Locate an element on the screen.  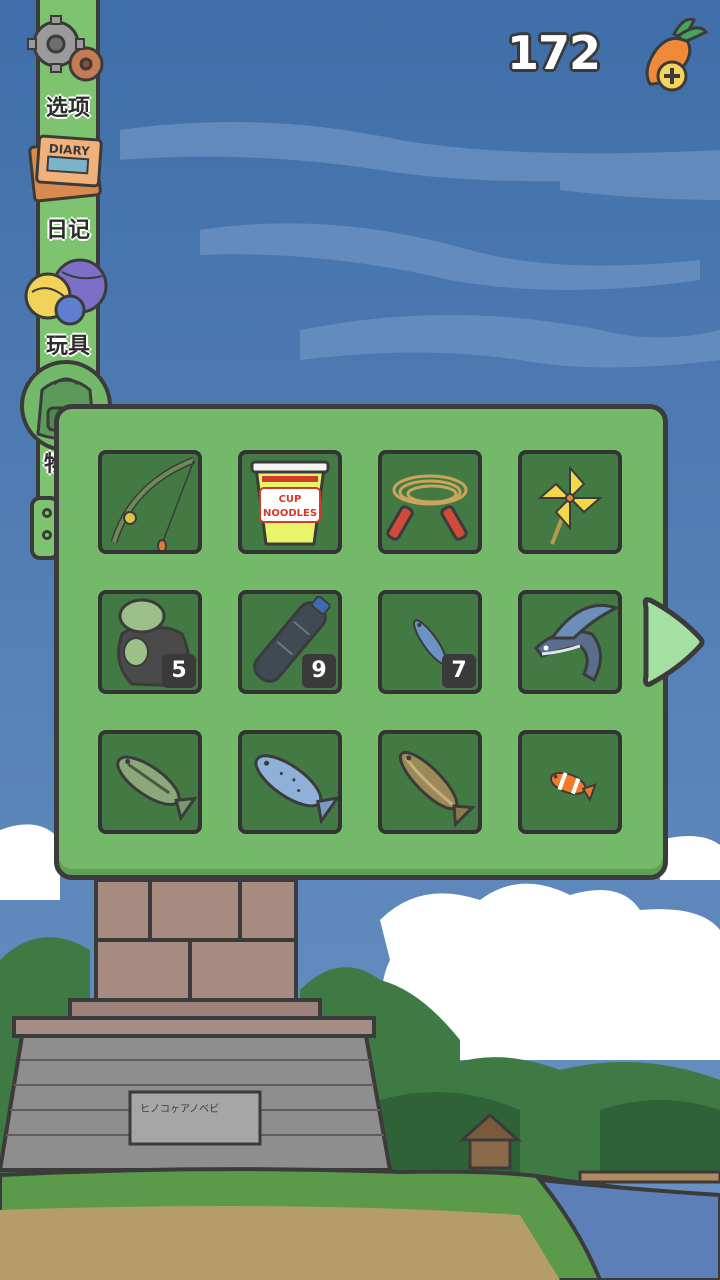
carrot-plus-icon is located at coordinates (677, 54).